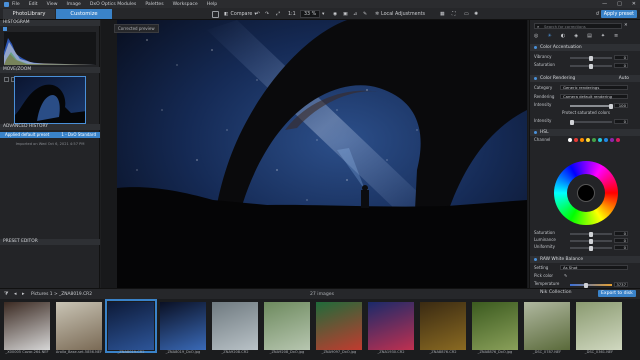 This screenshot has height=360, width=640. What do you see at coordinates (563, 37) in the screenshot?
I see `color-icon: ◐` at bounding box center [563, 37].